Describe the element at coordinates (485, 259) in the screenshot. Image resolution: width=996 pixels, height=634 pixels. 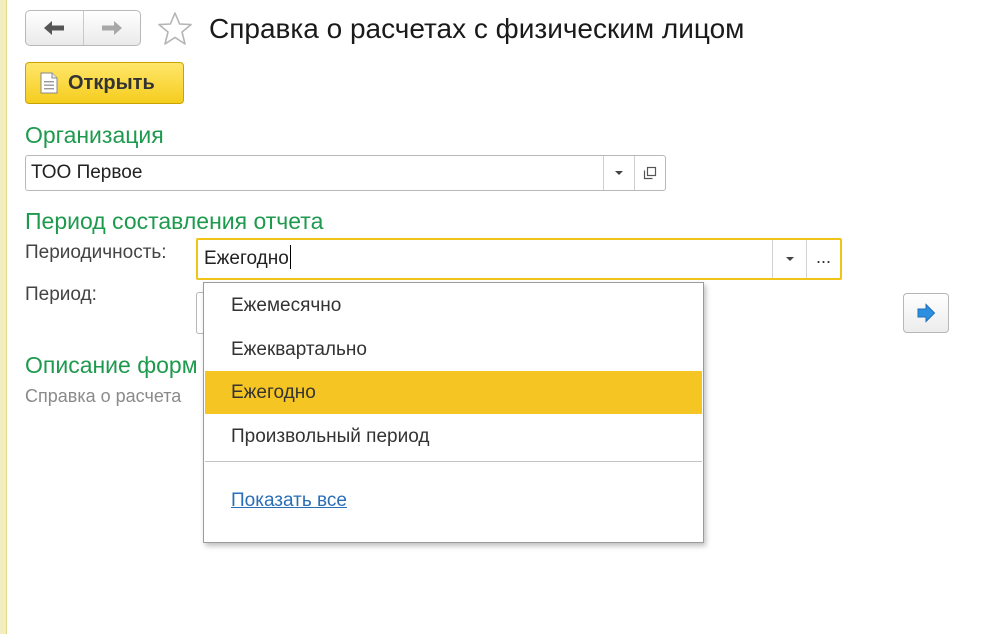
I see `periodicity-input: Ежегодно` at that location.